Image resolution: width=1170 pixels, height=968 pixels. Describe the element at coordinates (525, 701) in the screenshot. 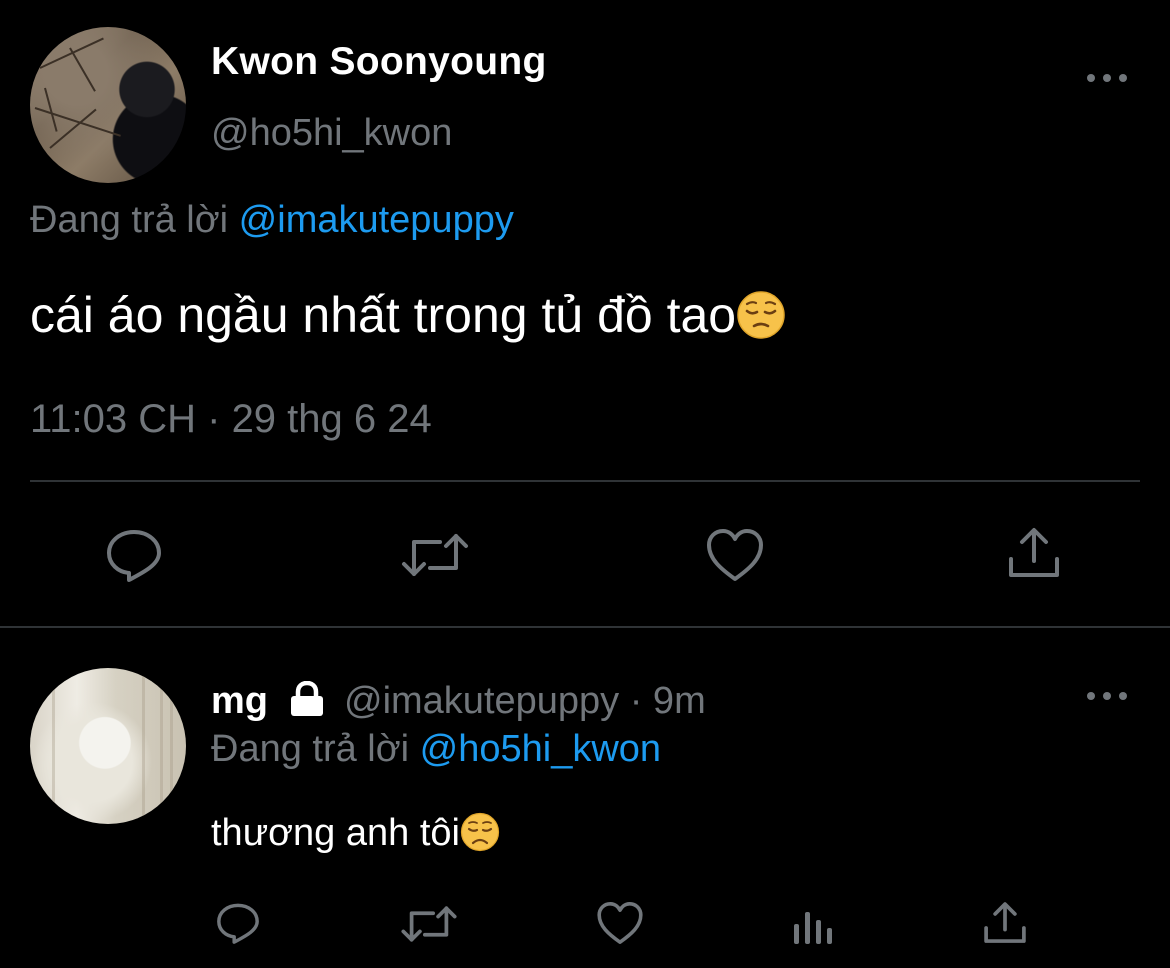

I see `user-handle: @imakutepuppy · 9m` at that location.